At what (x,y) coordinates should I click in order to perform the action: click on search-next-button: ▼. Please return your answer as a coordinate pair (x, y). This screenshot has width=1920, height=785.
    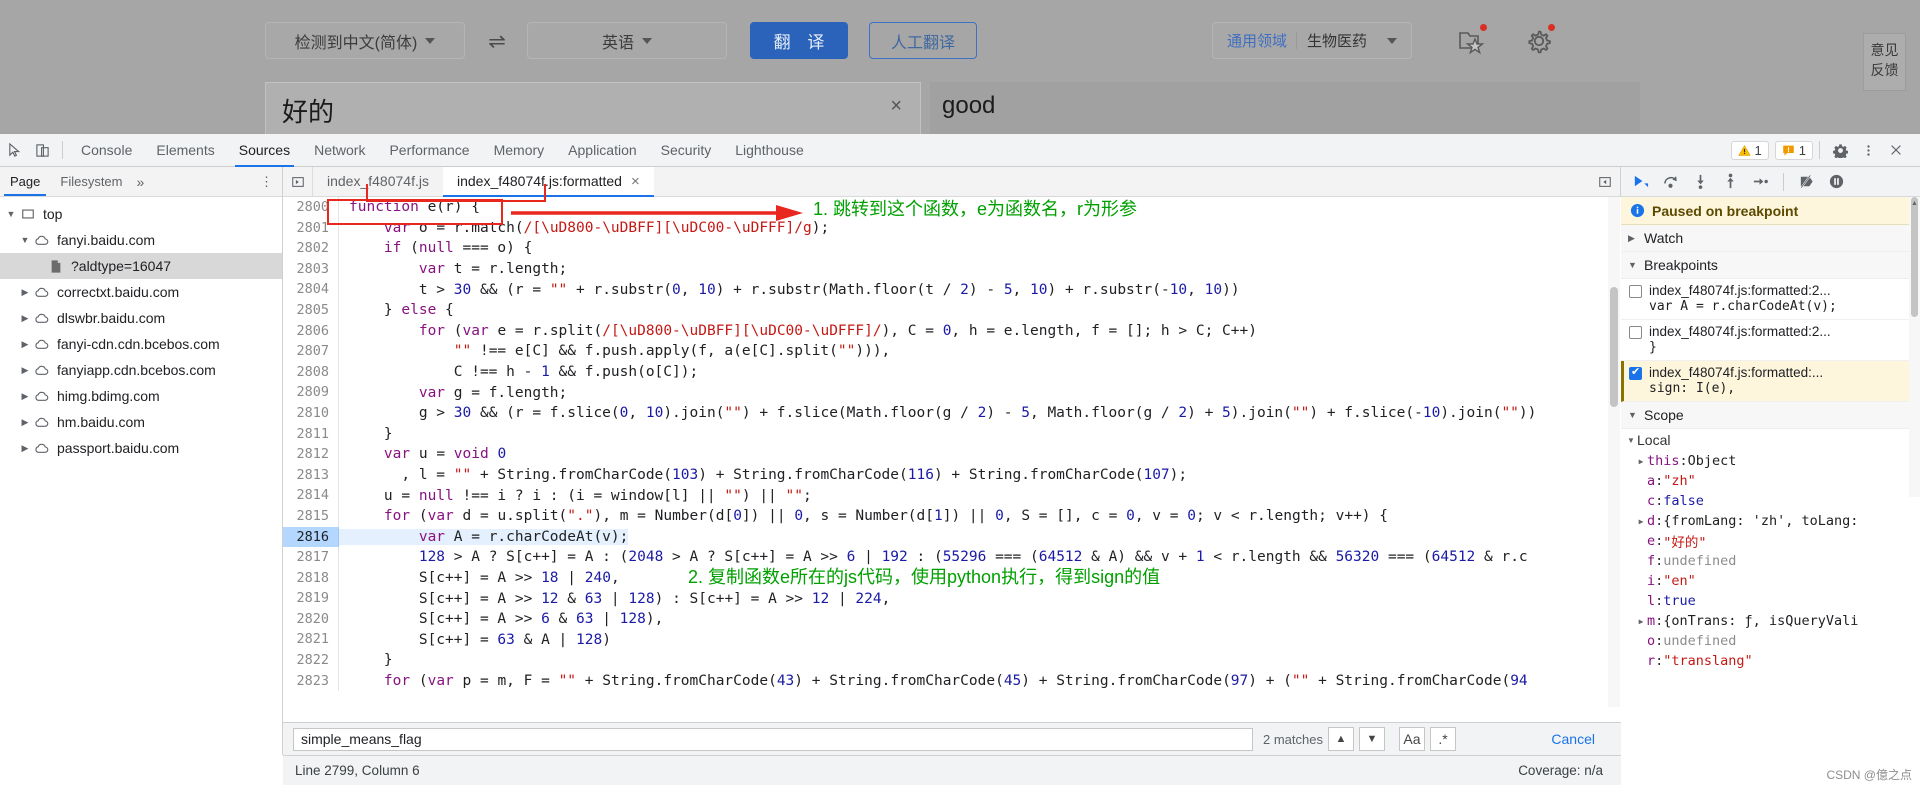
    Looking at the image, I should click on (1371, 739).